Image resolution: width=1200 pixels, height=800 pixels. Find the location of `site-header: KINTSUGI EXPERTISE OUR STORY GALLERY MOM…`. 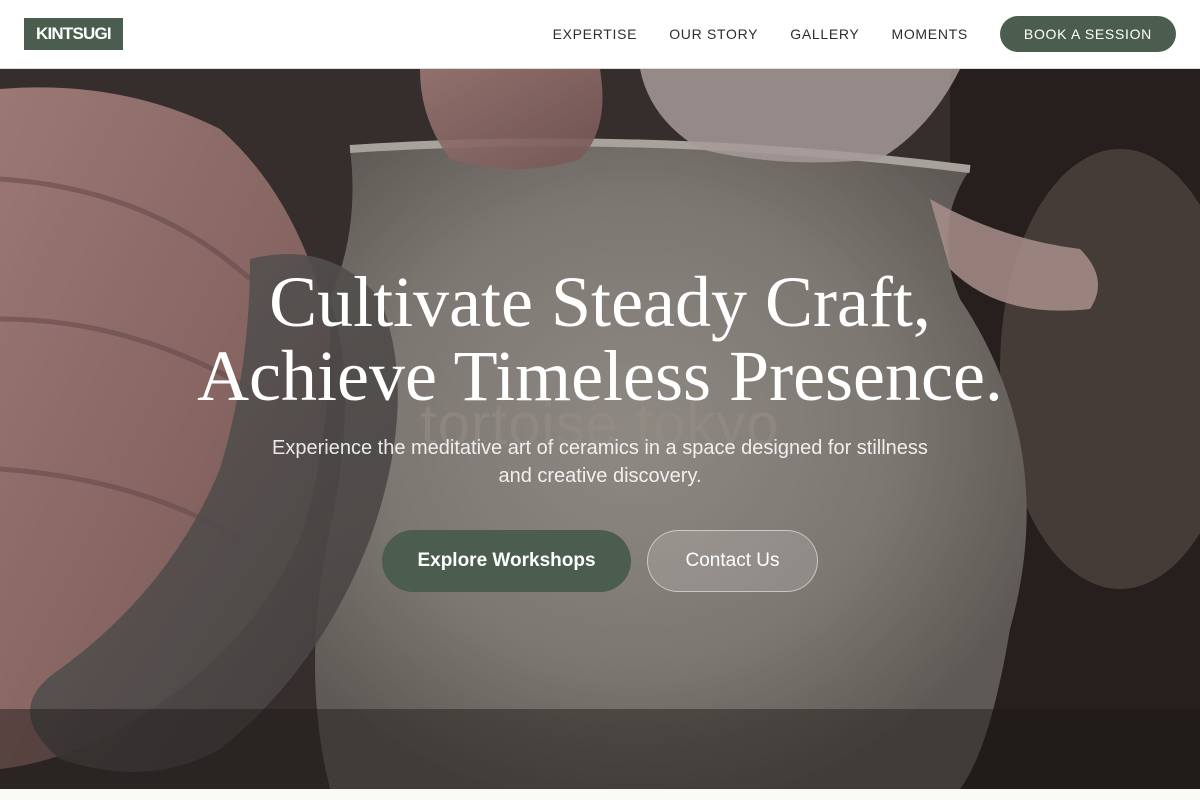

site-header: KINTSUGI EXPERTISE OUR STORY GALLERY MOM… is located at coordinates (600, 34).